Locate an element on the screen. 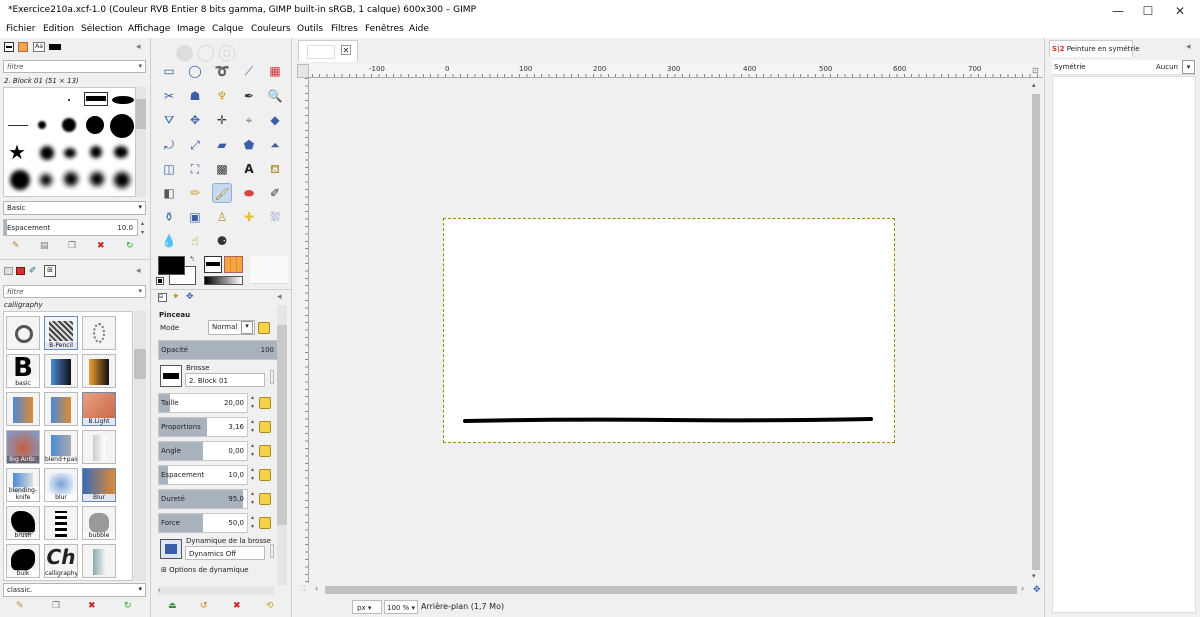 Image resolution: width=1200 pixels, height=617 pixels. active-brush-preview is located at coordinates (213, 264).